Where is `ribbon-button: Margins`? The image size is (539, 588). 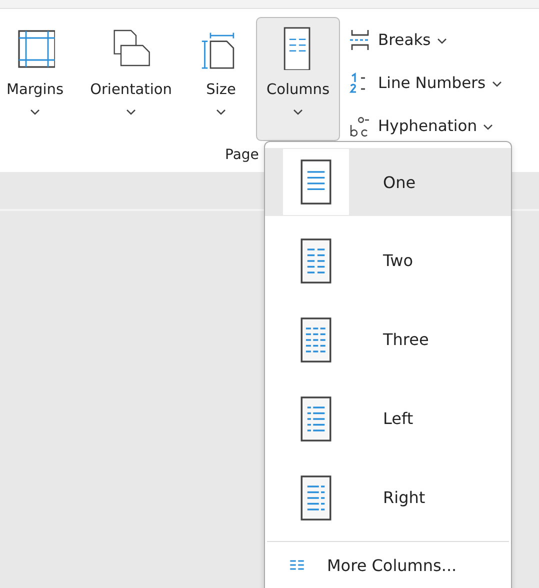 ribbon-button: Margins is located at coordinates (38, 79).